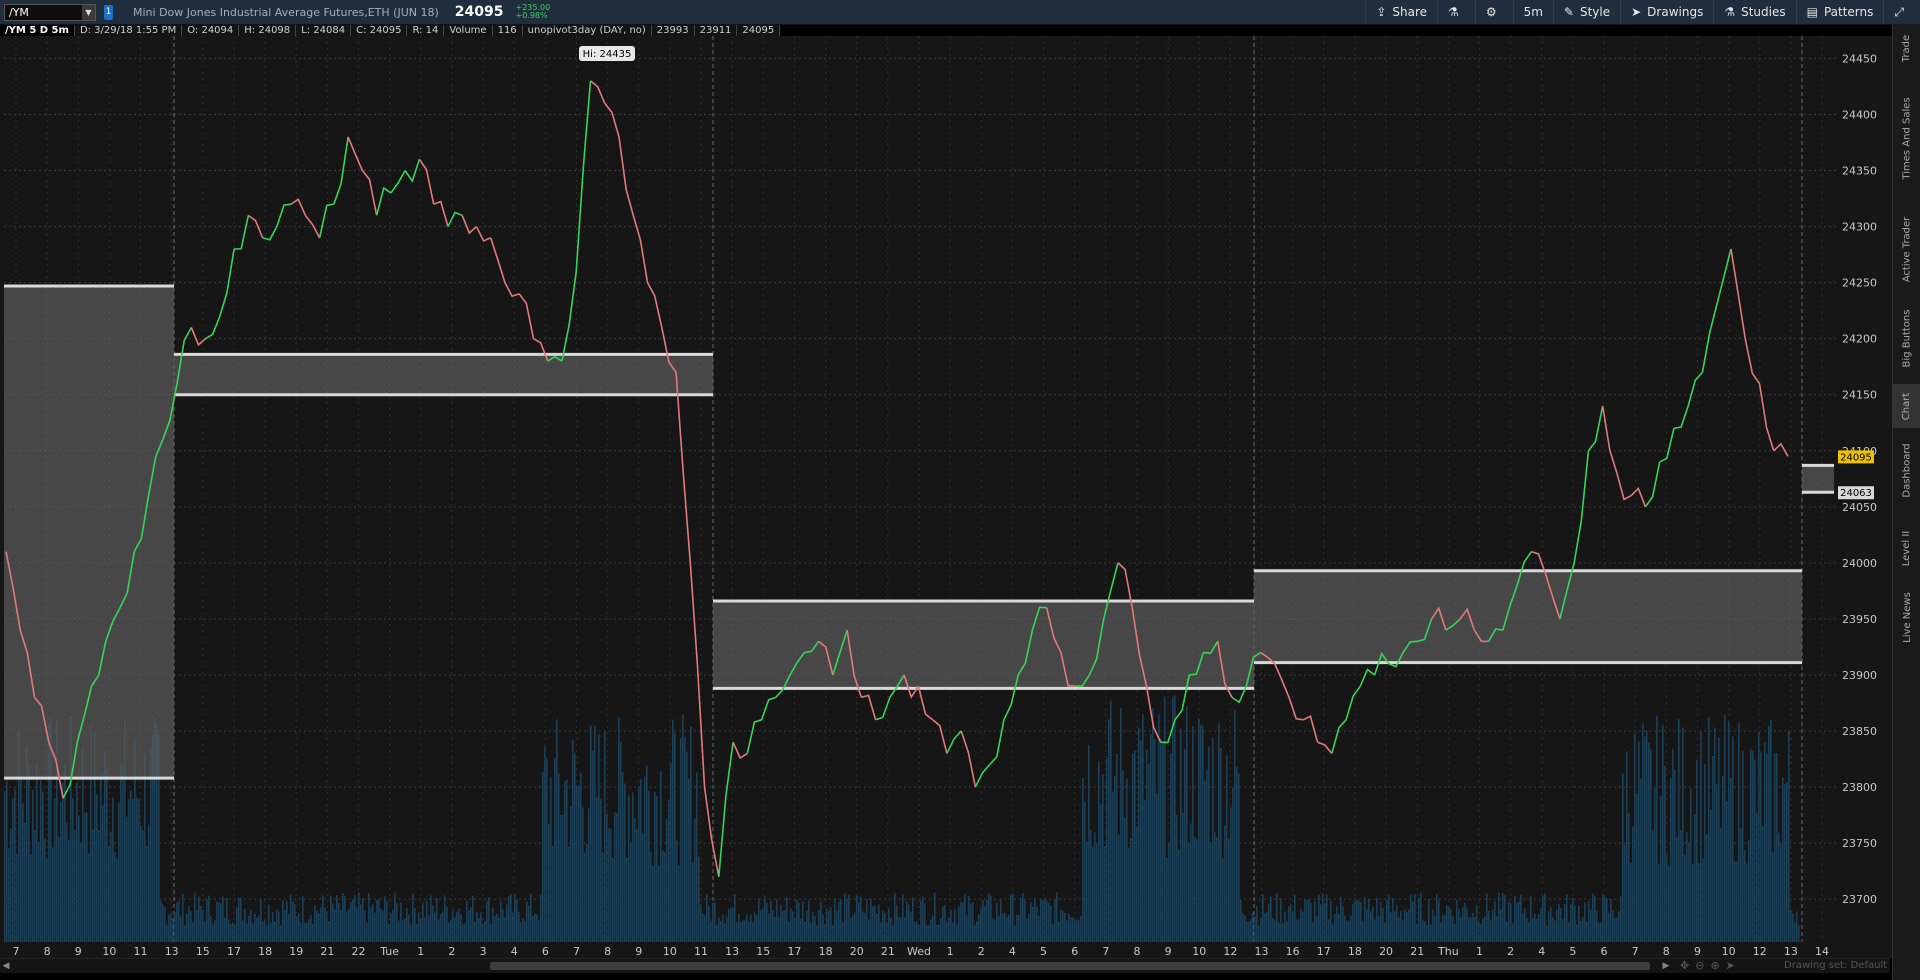 The image size is (1920, 980). What do you see at coordinates (1456, 12) in the screenshot?
I see `flask-button: ⚗` at bounding box center [1456, 12].